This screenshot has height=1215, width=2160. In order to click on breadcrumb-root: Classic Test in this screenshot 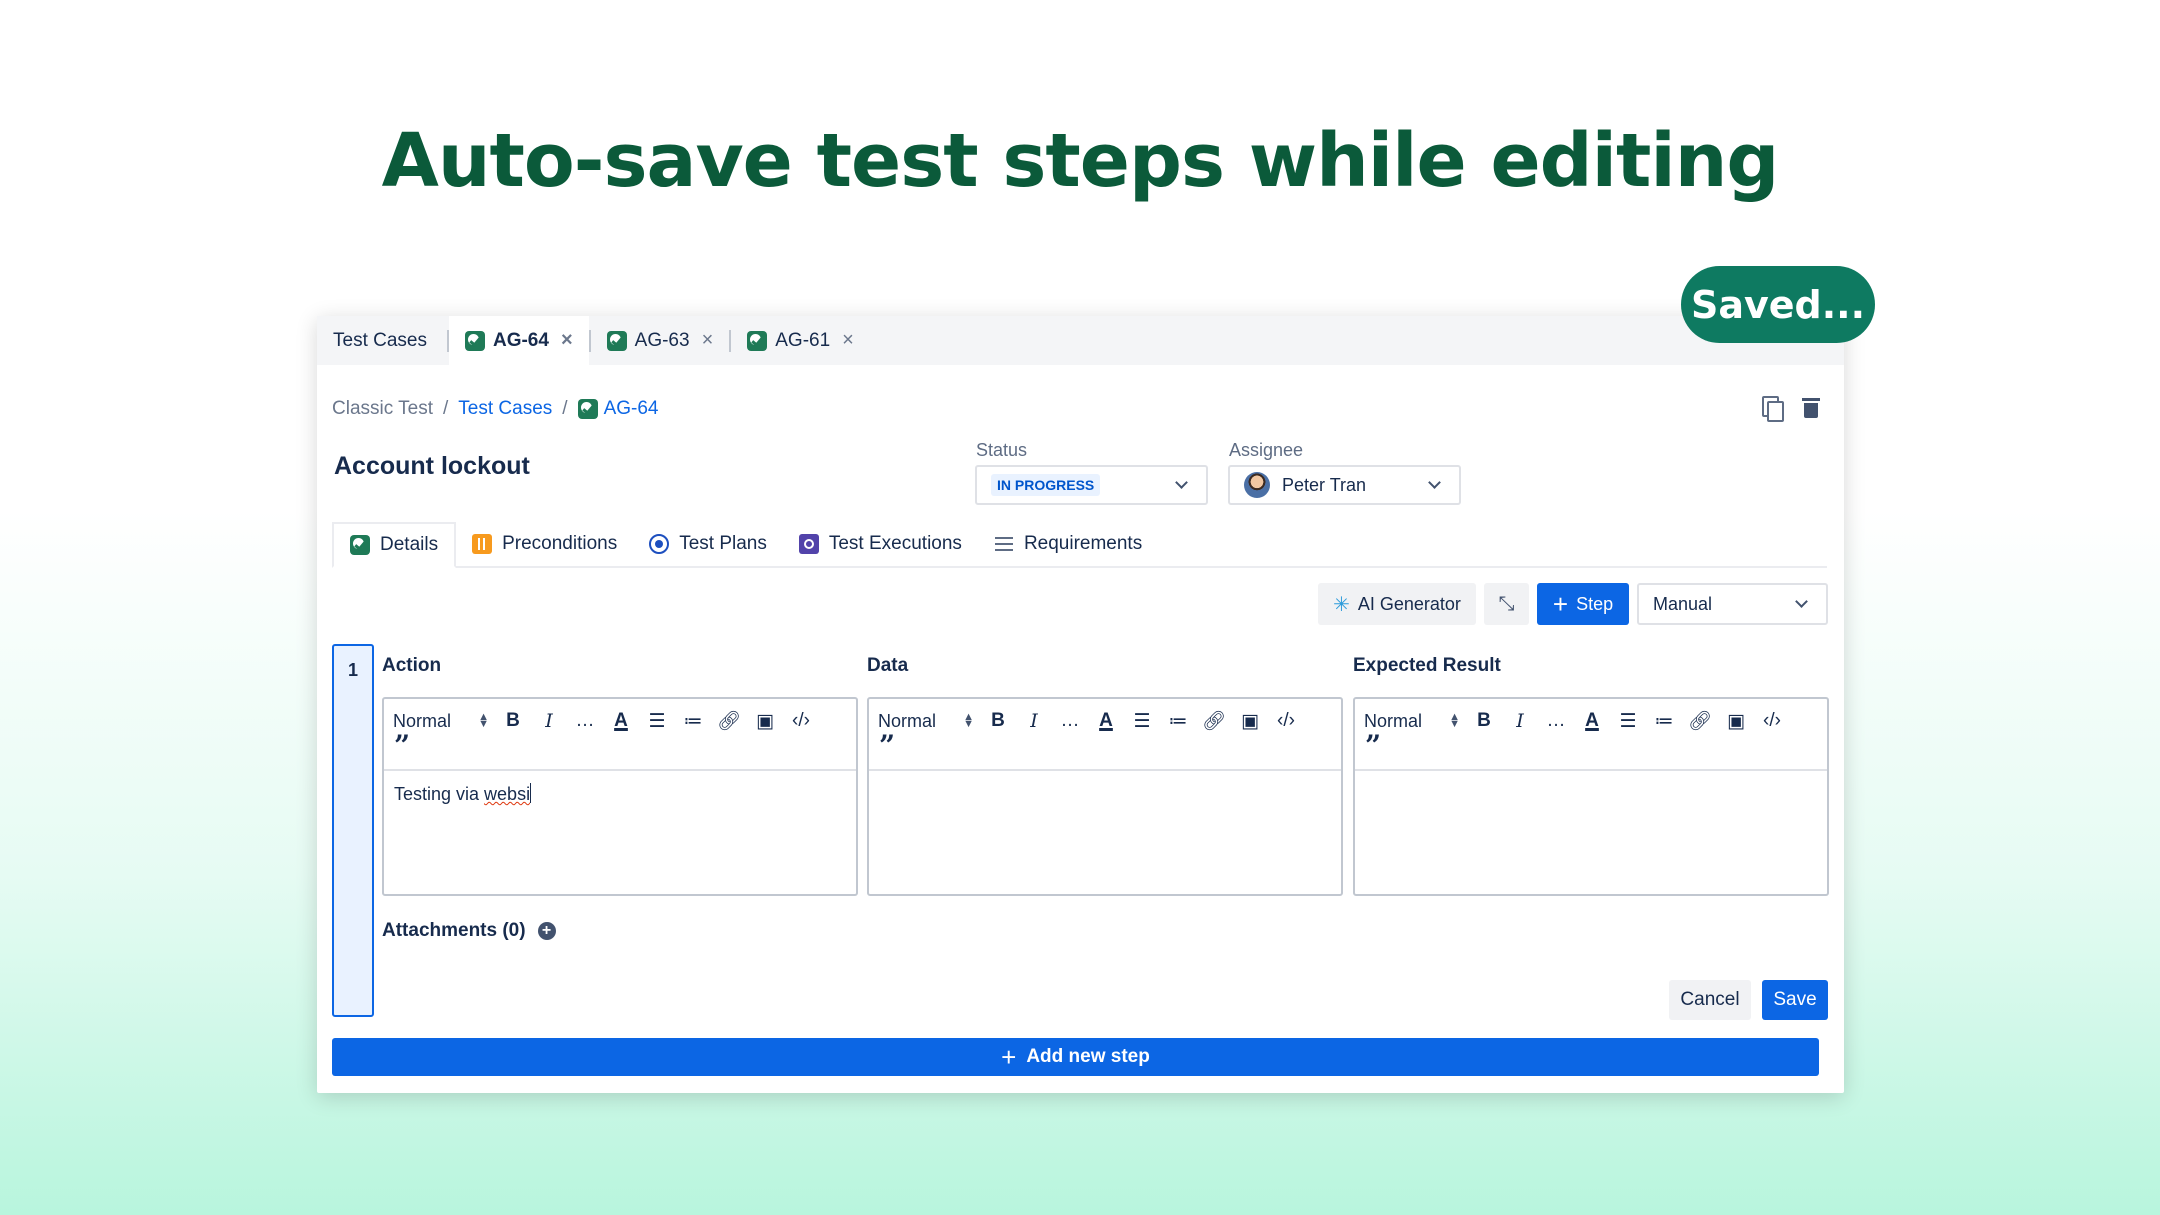, I will do `click(382, 409)`.